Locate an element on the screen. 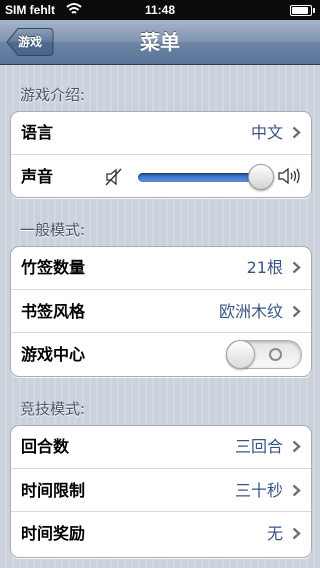  back-button-label: 游戏 is located at coordinates (30, 42).